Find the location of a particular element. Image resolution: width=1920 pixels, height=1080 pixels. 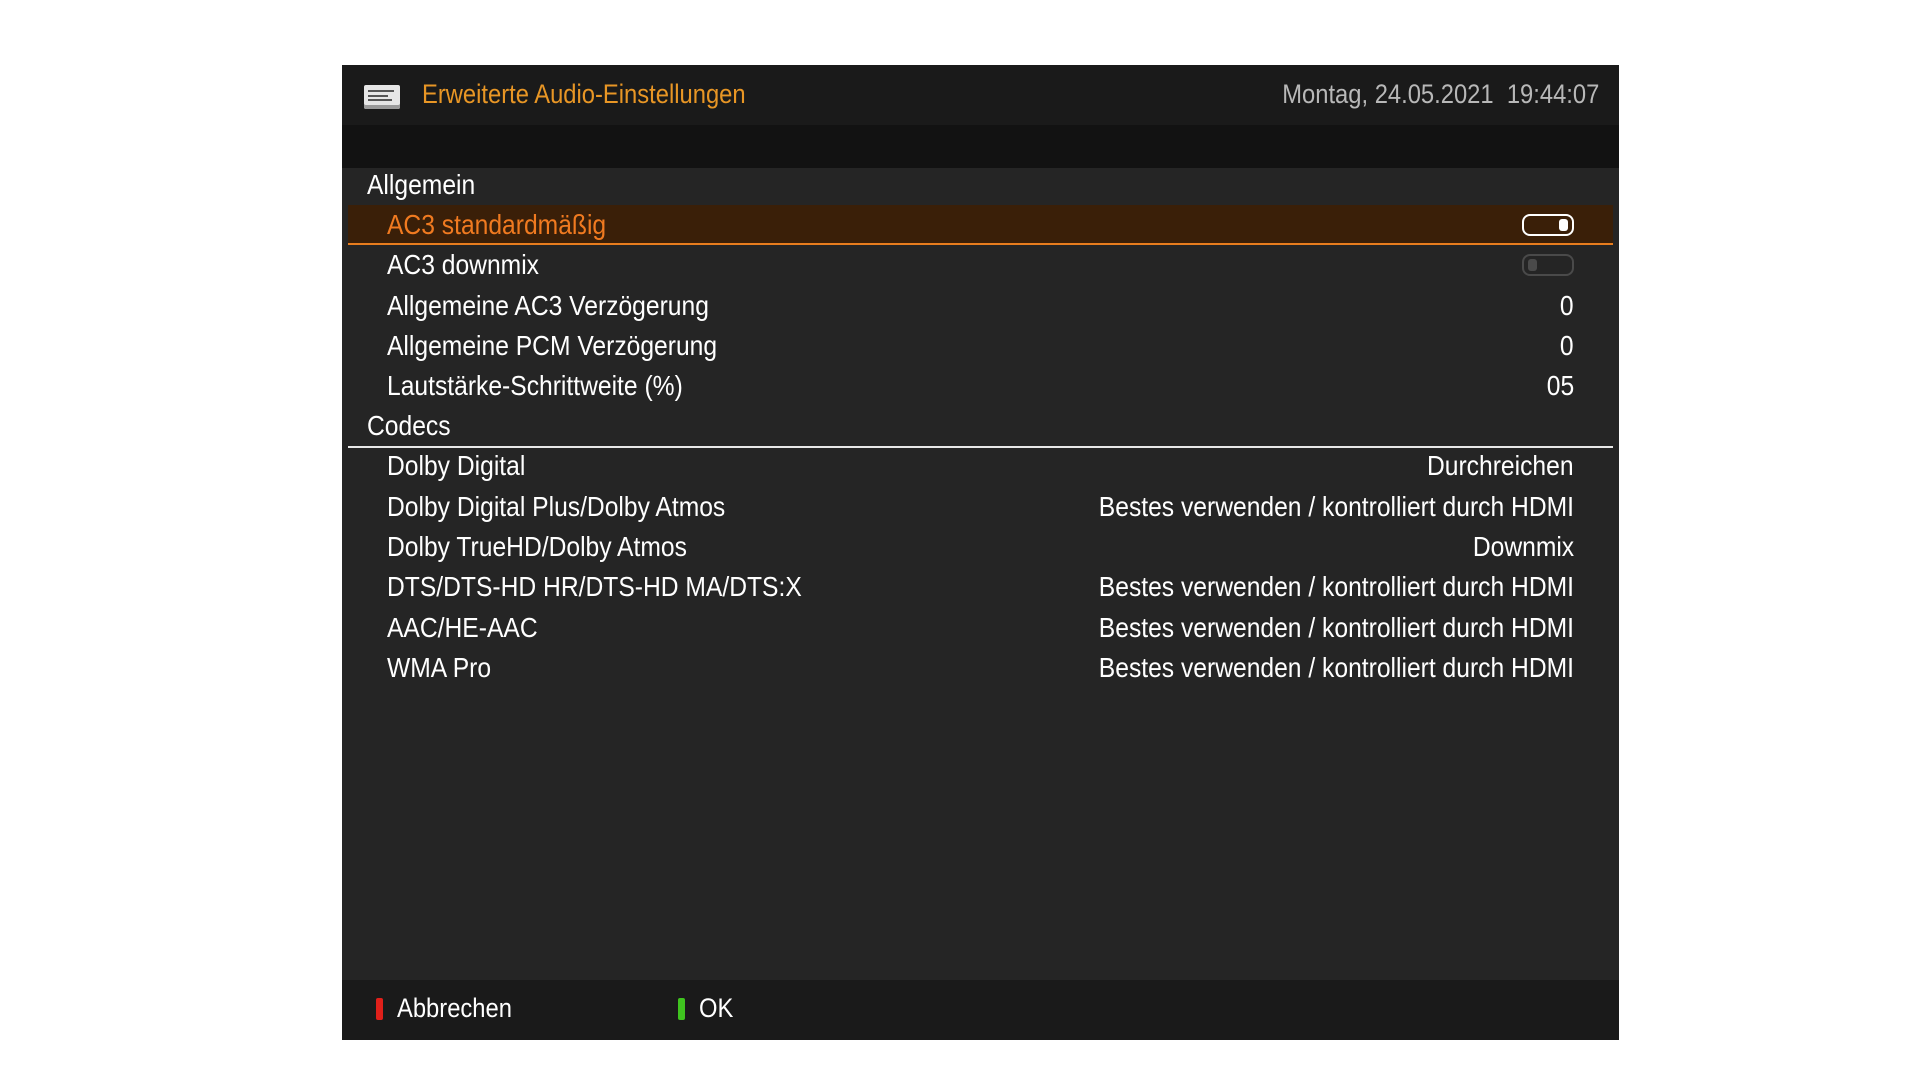

clock-time: 19:44:07 is located at coordinates (1552, 94).